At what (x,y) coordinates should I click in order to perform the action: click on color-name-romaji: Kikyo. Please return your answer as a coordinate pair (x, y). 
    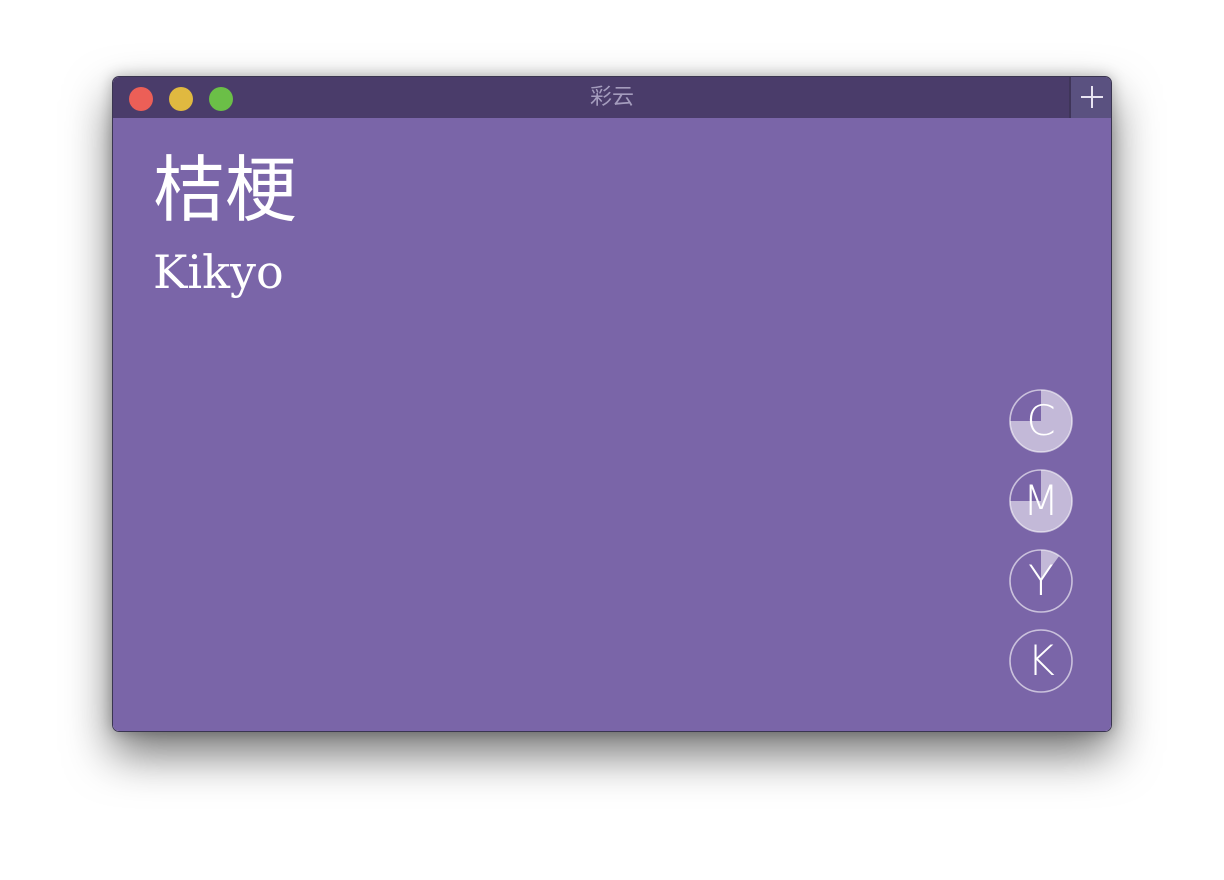
    Looking at the image, I should click on (218, 272).